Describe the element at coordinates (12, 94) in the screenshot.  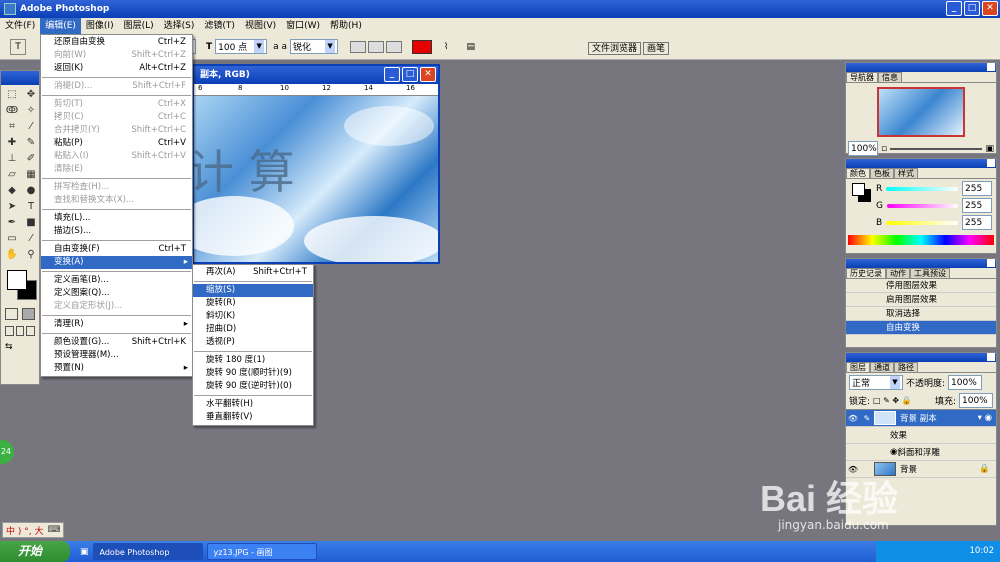
I see `marquee-tool-icon: ⬚` at that location.